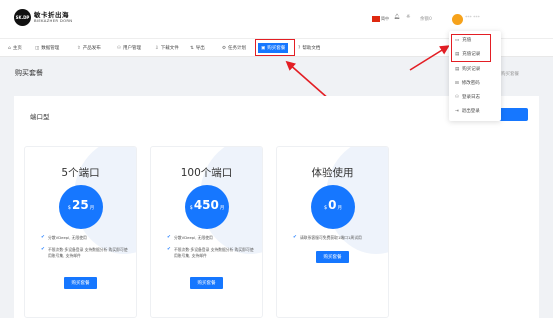 The width and height of the screenshot is (553, 318). What do you see at coordinates (510, 74) in the screenshot?
I see `breadcrumb: 购买套餐` at bounding box center [510, 74].